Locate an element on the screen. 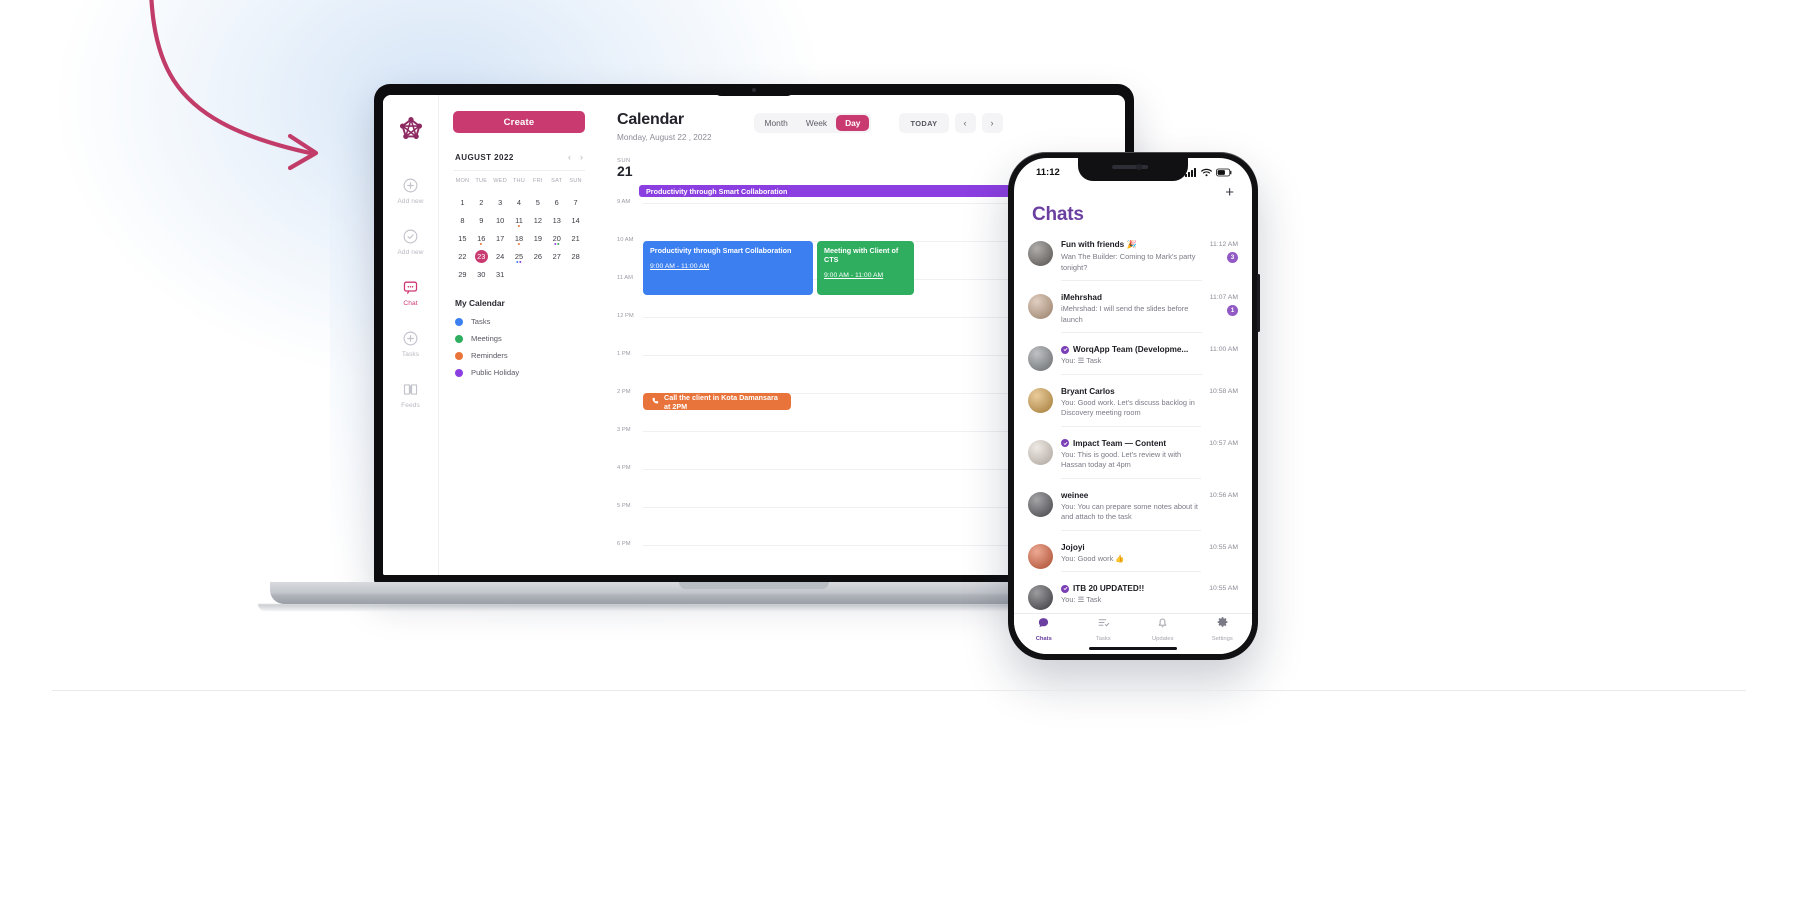 The image size is (1798, 902). create-button: Create is located at coordinates (519, 122).